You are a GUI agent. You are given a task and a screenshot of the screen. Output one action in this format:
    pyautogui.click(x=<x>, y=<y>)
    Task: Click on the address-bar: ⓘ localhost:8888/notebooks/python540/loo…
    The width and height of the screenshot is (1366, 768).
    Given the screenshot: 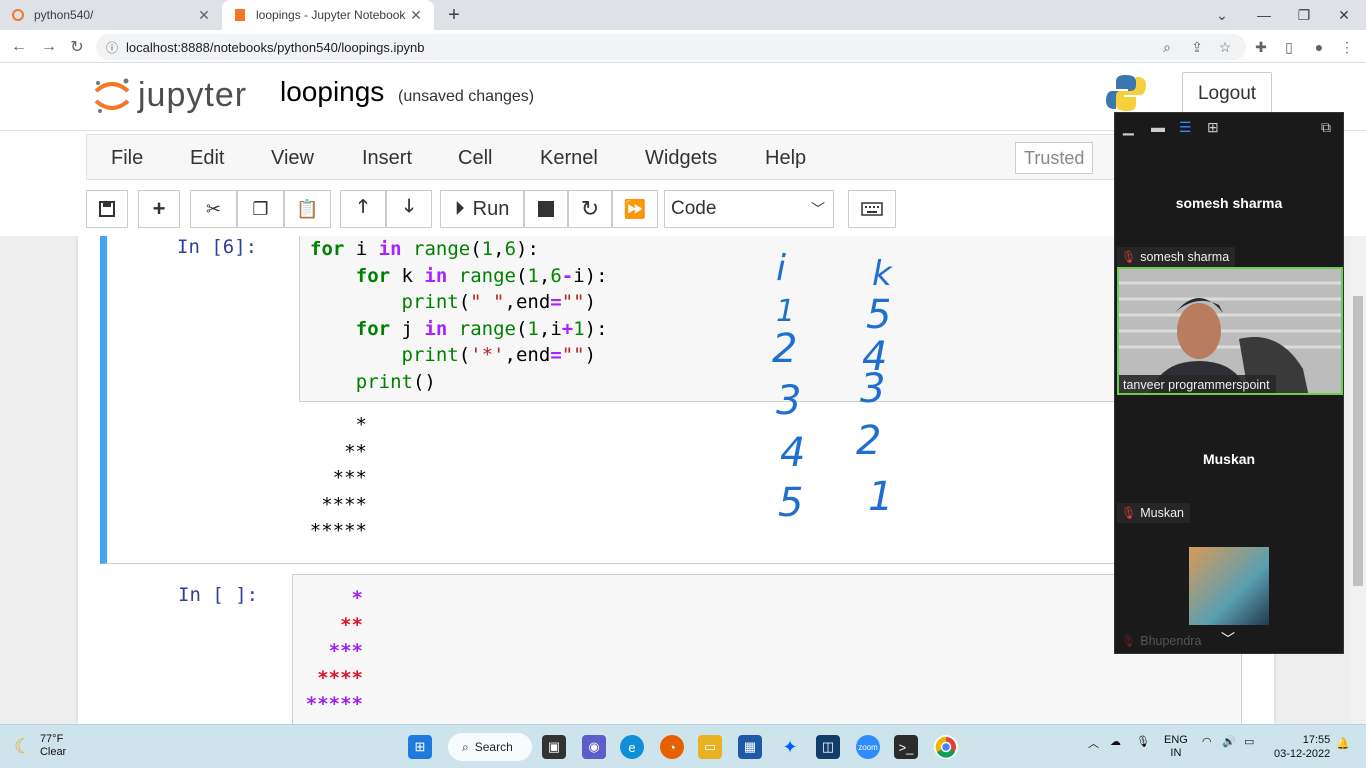 What is the action you would take?
    pyautogui.click(x=671, y=47)
    